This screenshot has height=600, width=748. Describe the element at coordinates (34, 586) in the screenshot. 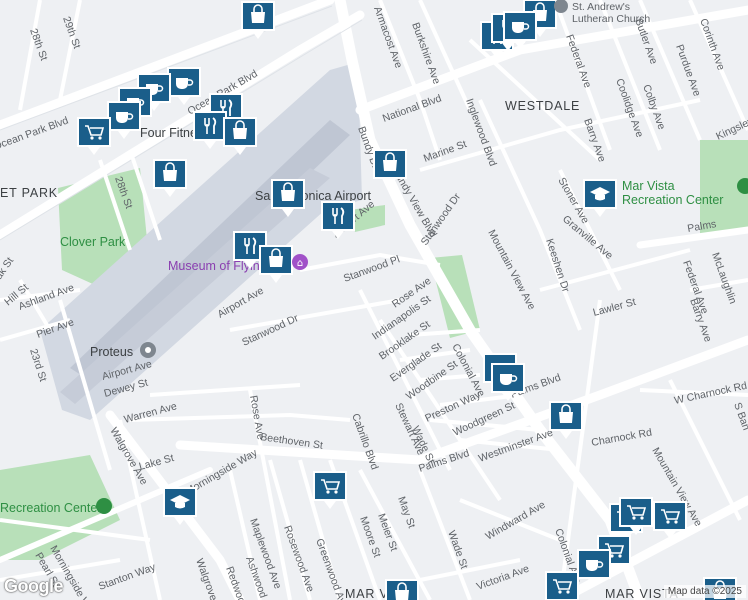

I see `google-logo: Google` at that location.